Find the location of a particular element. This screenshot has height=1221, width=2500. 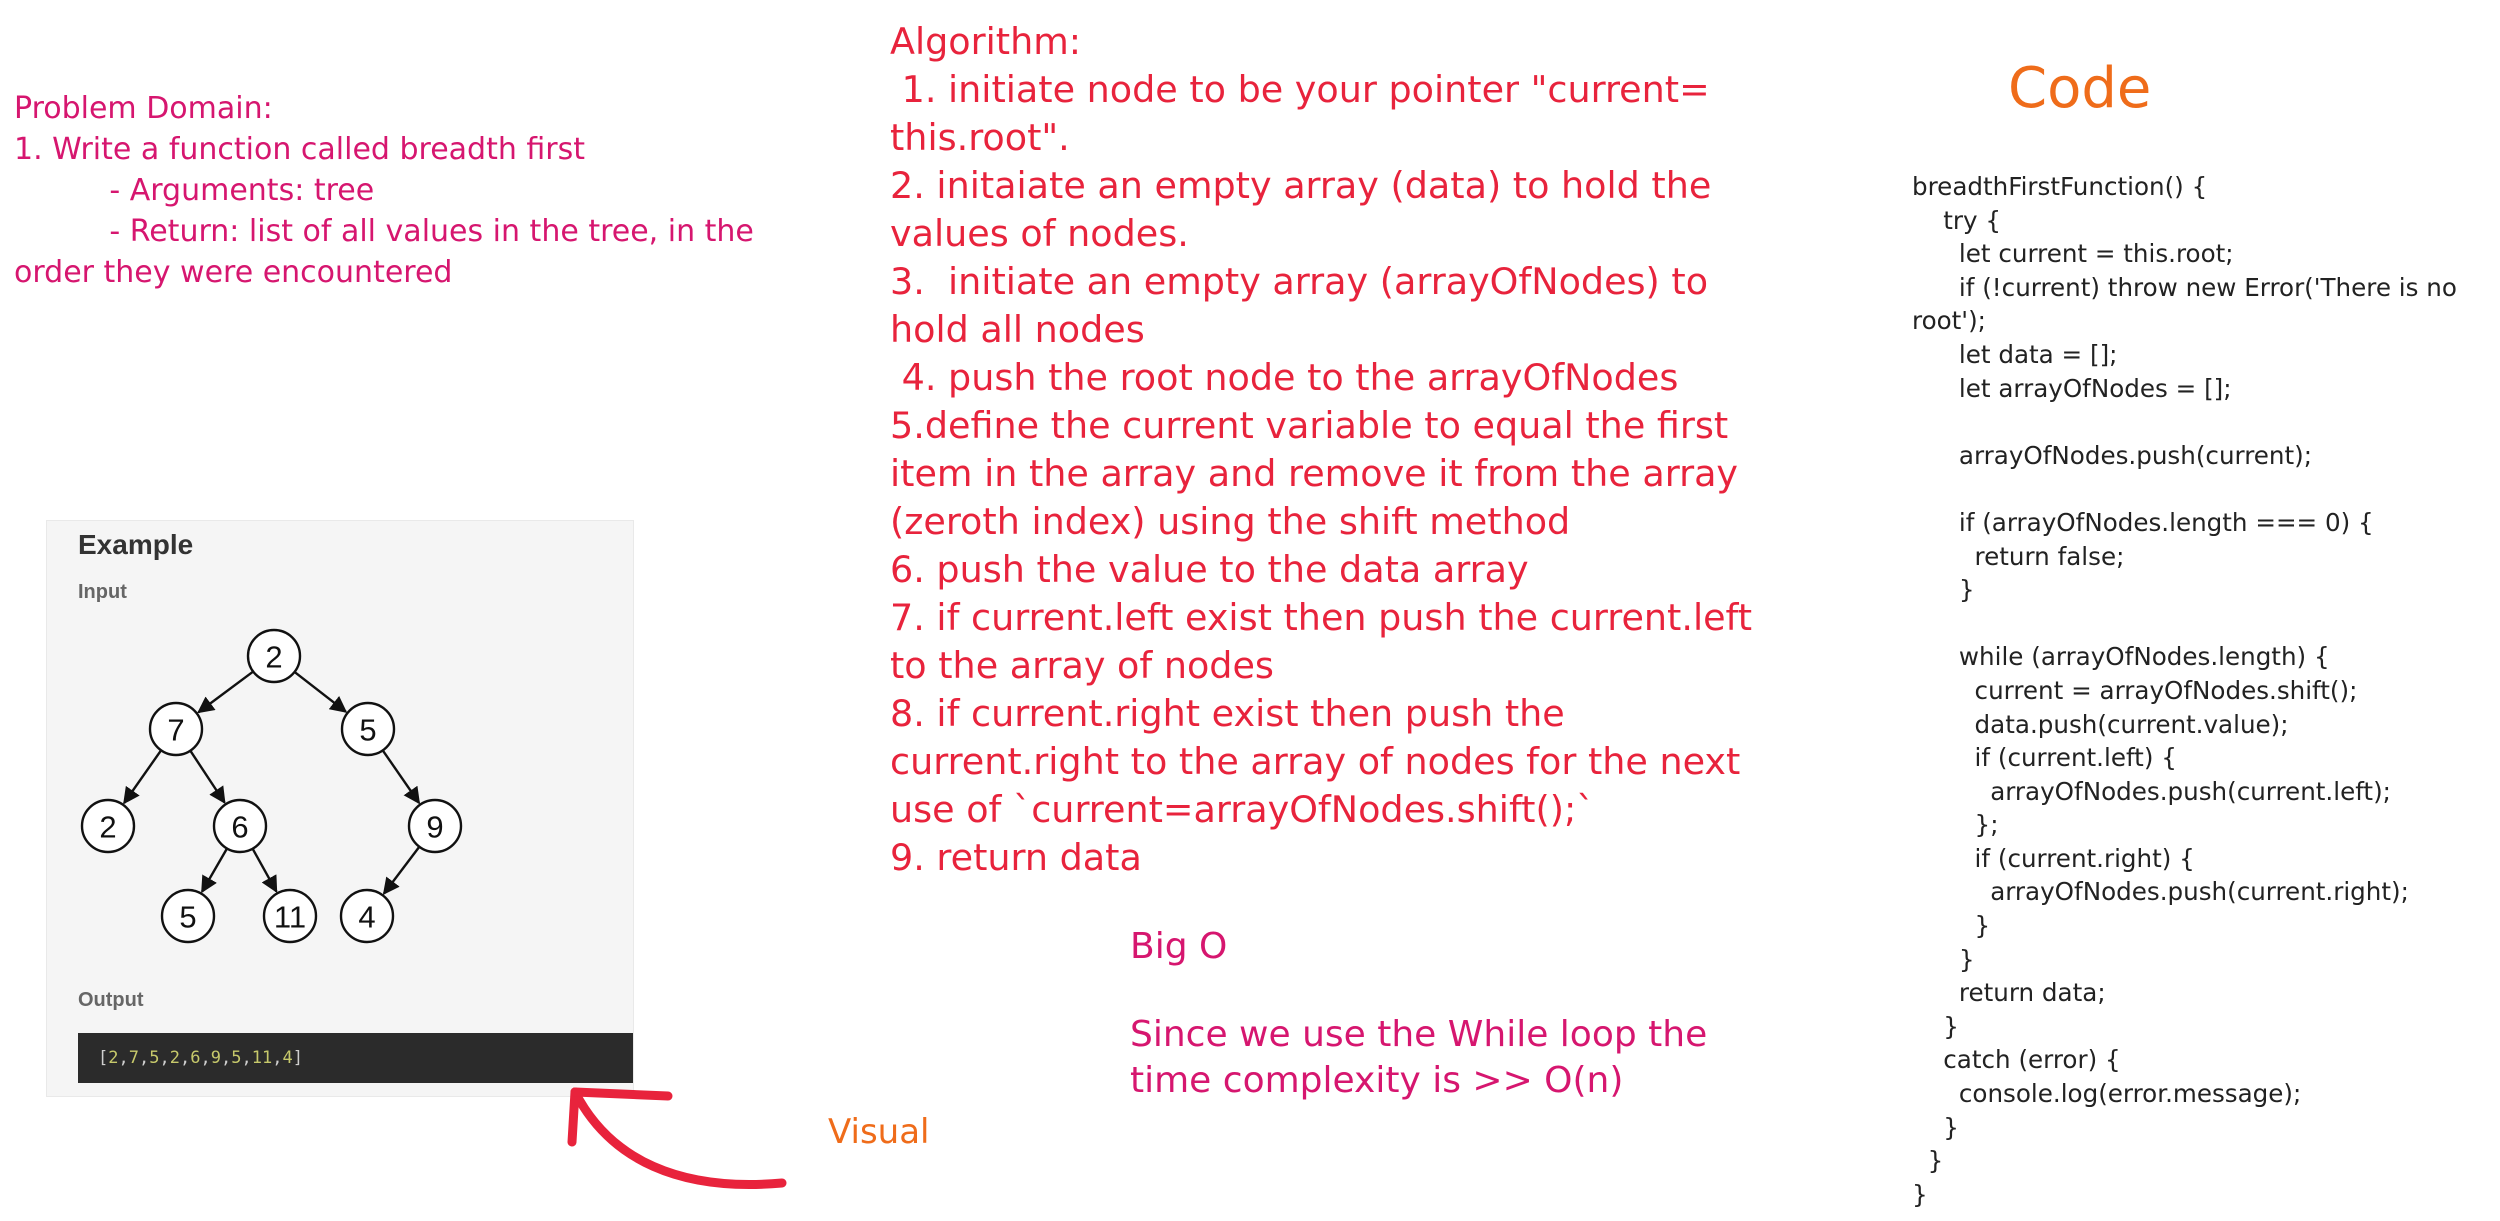

tree-node: 9 is located at coordinates (435, 826).